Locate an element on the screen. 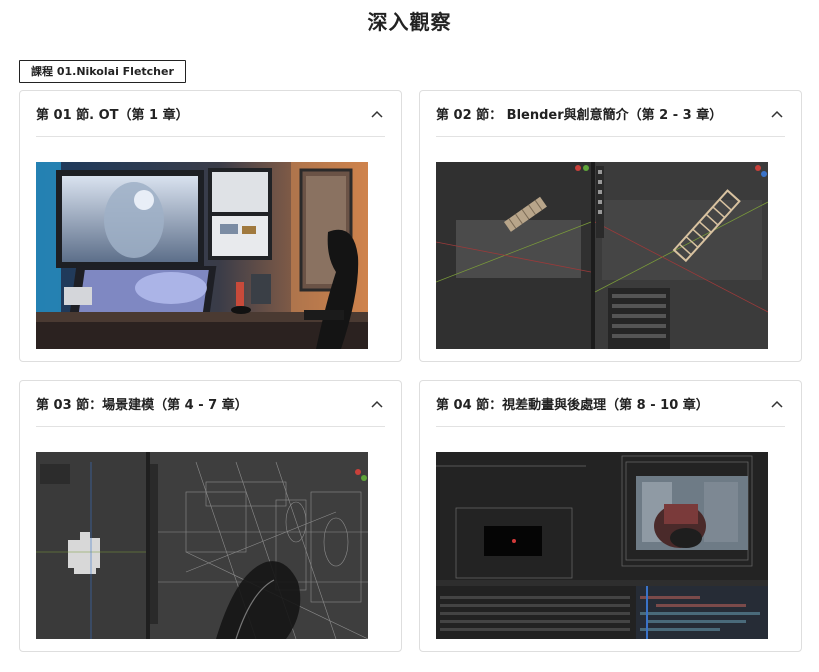 This screenshot has width=819, height=672. section-header-01: 第 01 節. OT（第 1 章） is located at coordinates (210, 114).